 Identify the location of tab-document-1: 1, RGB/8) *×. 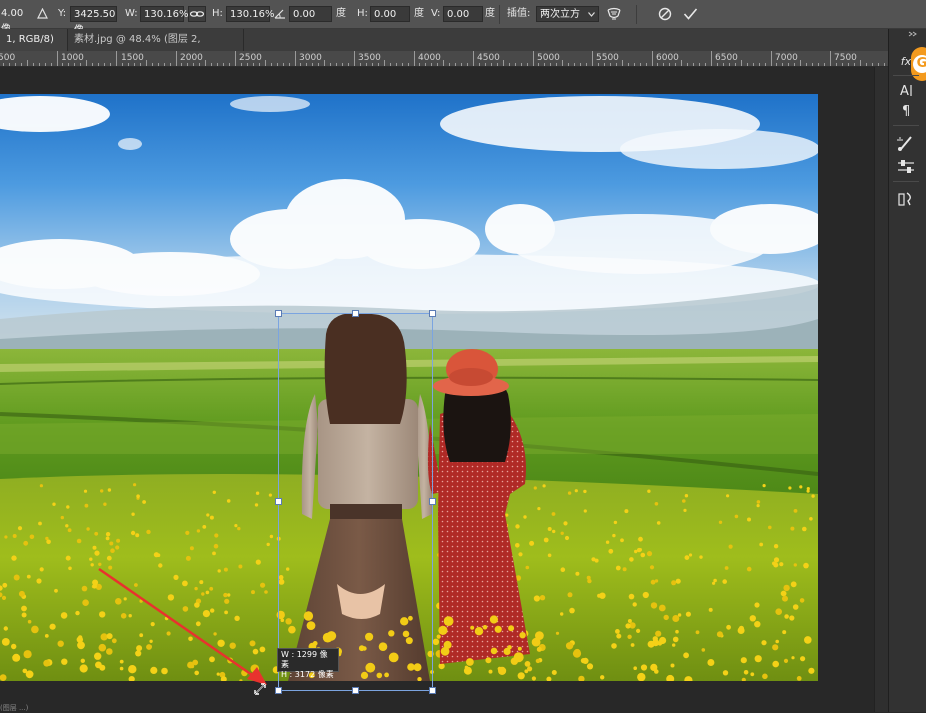
(34, 48).